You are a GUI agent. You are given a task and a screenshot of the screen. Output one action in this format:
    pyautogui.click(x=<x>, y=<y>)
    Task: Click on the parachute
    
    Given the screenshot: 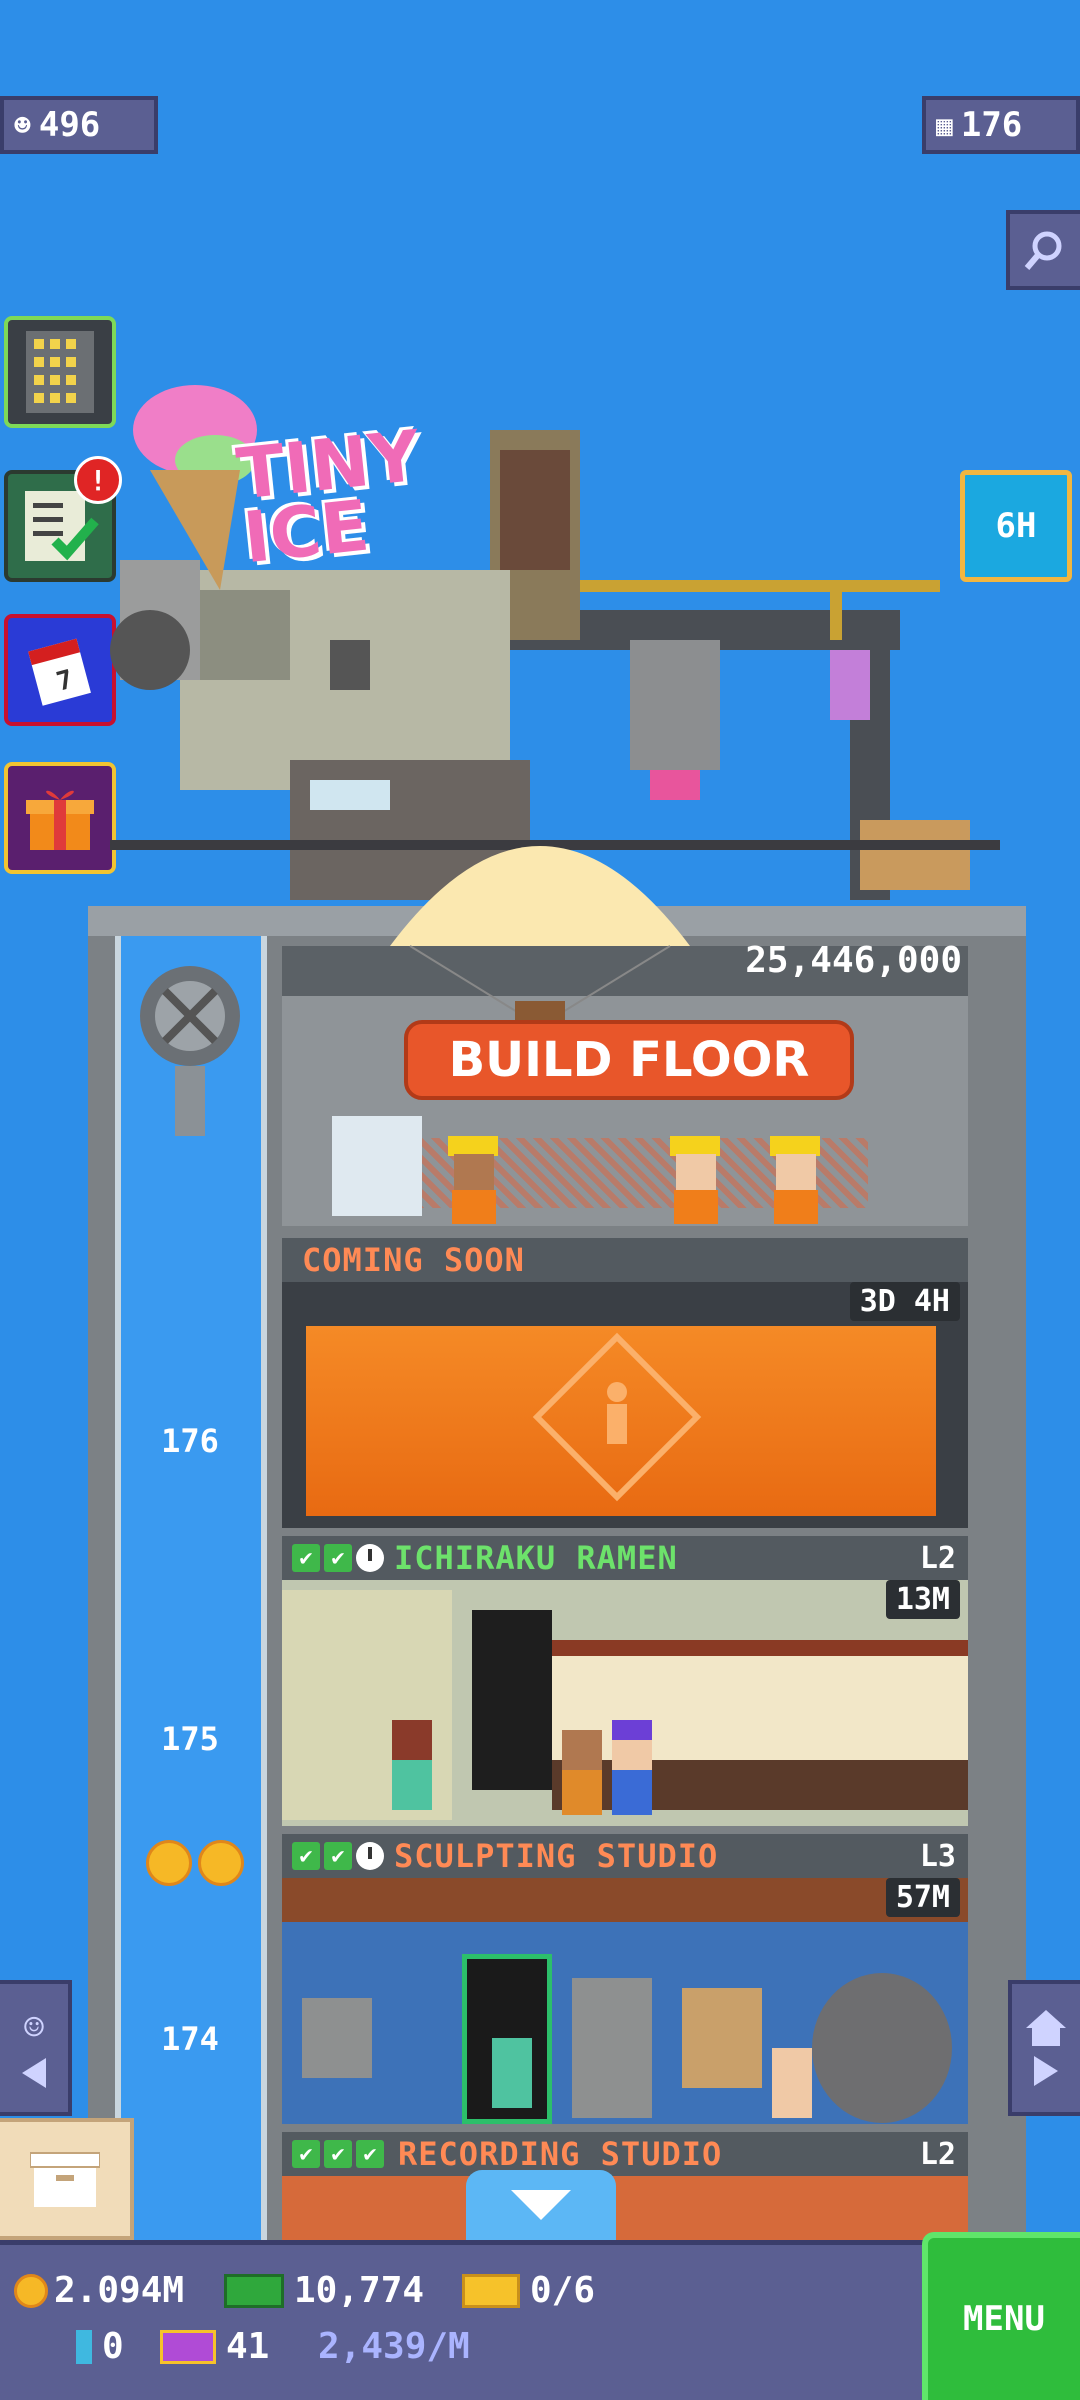 What is the action you would take?
    pyautogui.click(x=540, y=926)
    